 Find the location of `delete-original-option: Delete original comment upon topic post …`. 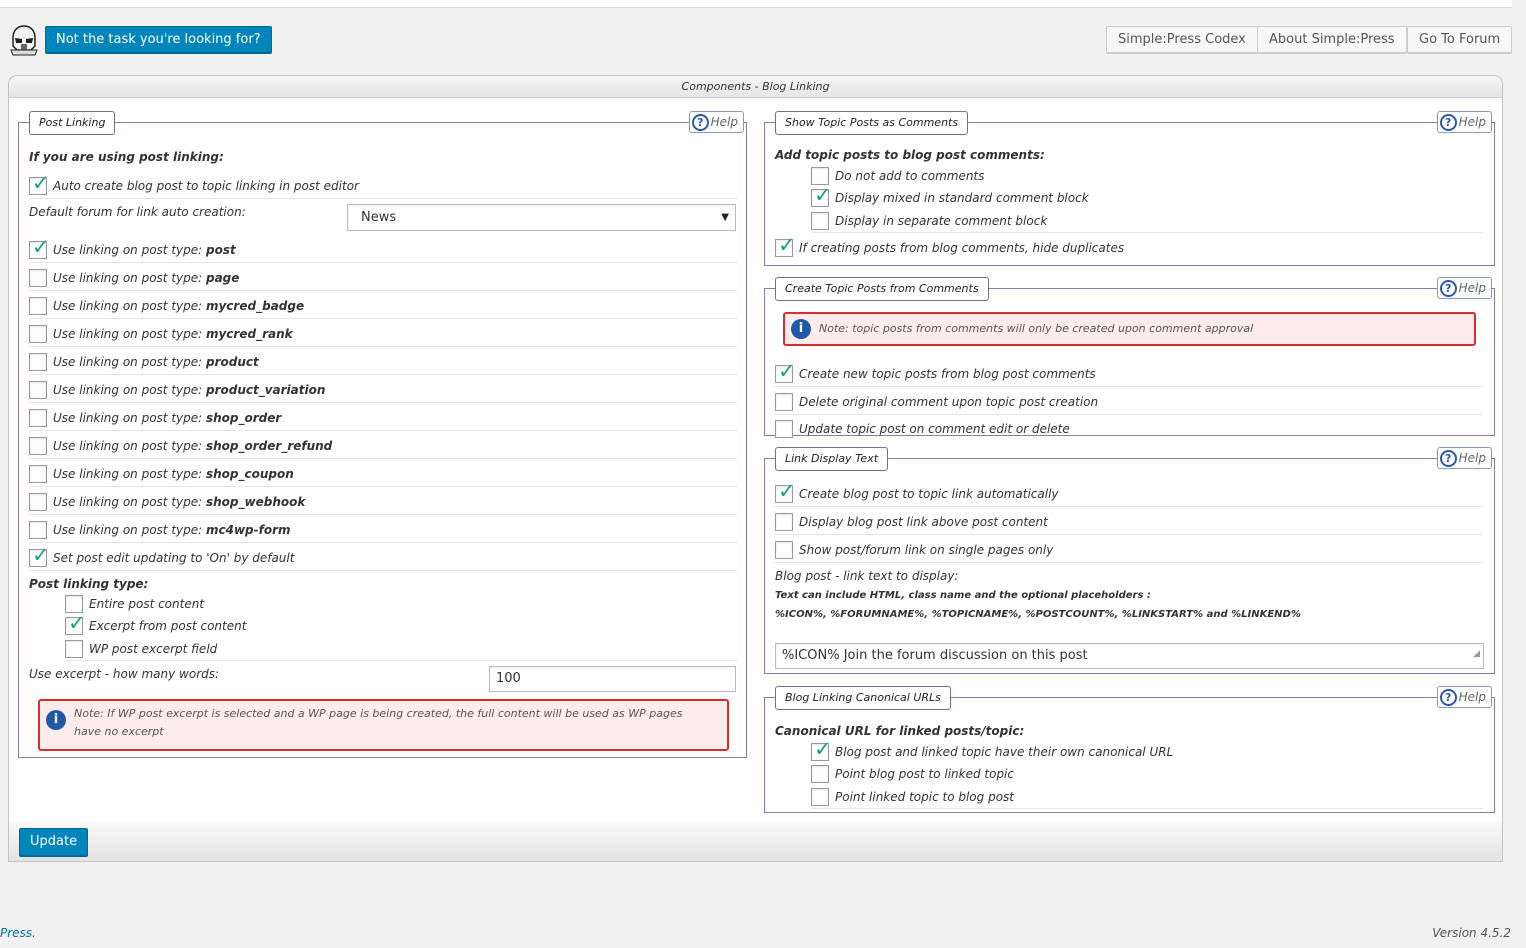

delete-original-option: Delete original comment upon topic post … is located at coordinates (1129, 402).